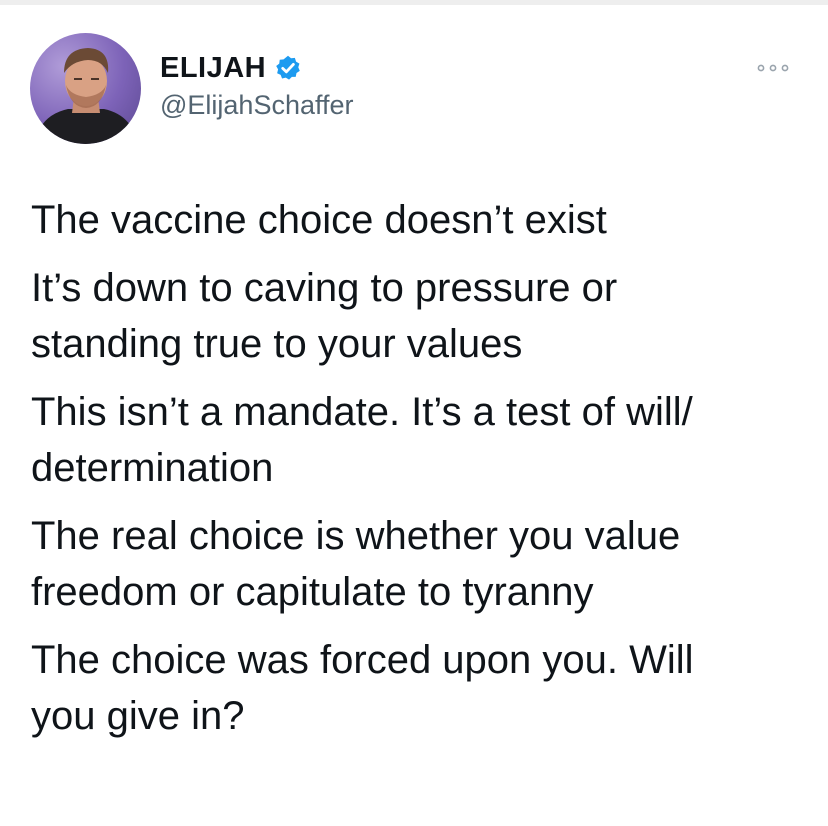 The height and width of the screenshot is (826, 828). Describe the element at coordinates (86, 96) in the screenshot. I see `person-avatar-icon` at that location.